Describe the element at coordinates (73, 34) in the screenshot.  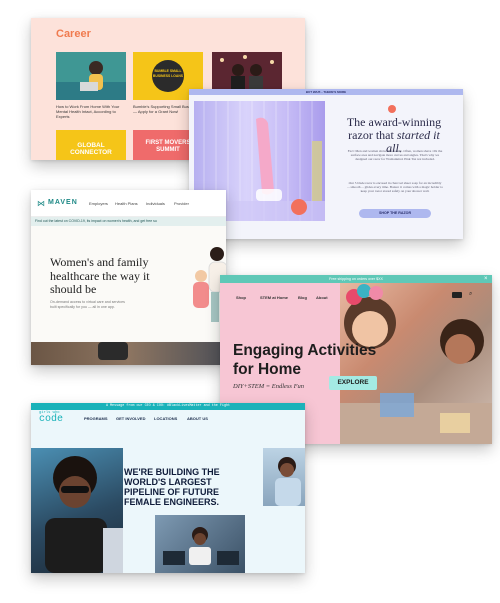
I see `career-title: Career` at that location.